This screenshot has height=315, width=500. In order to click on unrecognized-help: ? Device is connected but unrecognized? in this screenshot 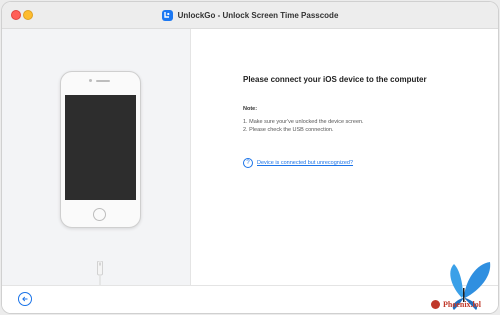, I will do `click(298, 163)`.